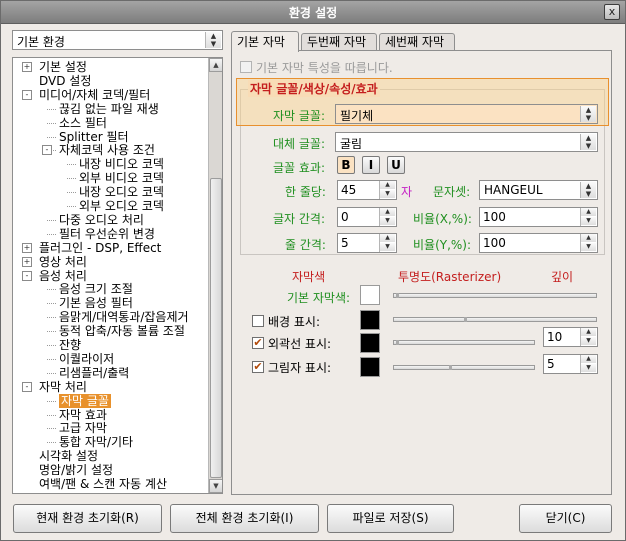  I want to click on tree-item: 자막 글꼴, so click(85, 400).